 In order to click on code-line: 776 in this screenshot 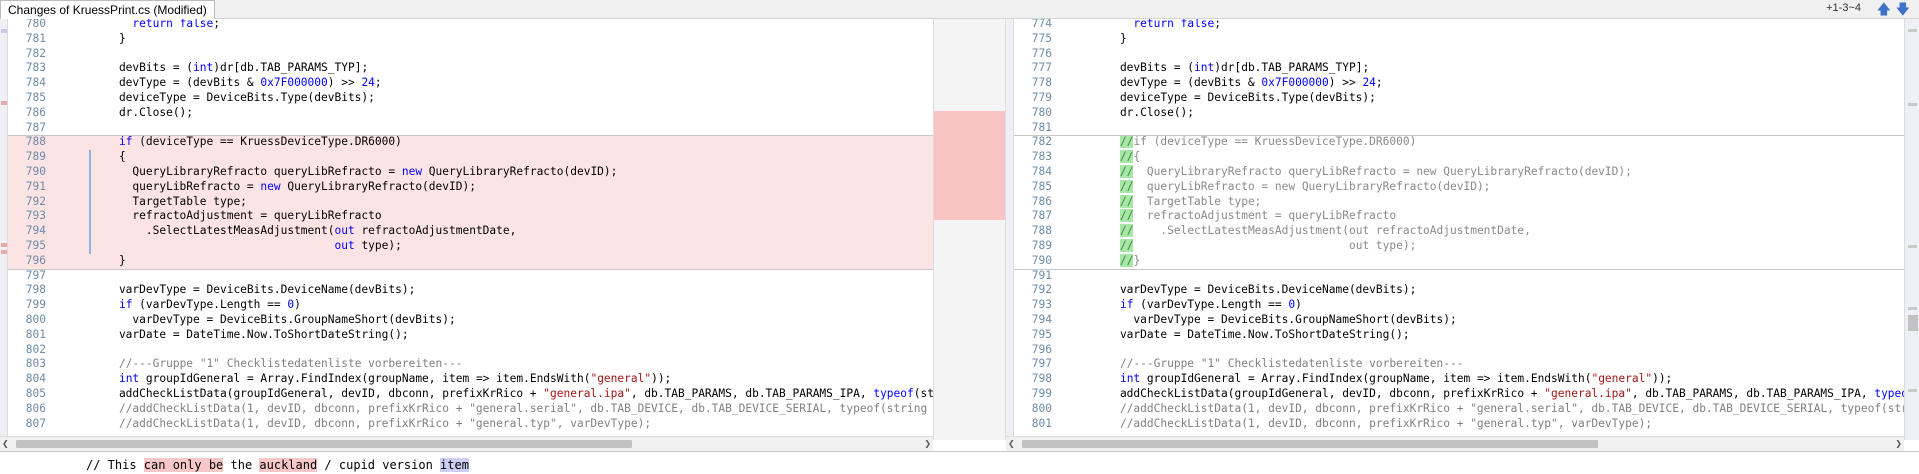, I will do `click(1459, 54)`.